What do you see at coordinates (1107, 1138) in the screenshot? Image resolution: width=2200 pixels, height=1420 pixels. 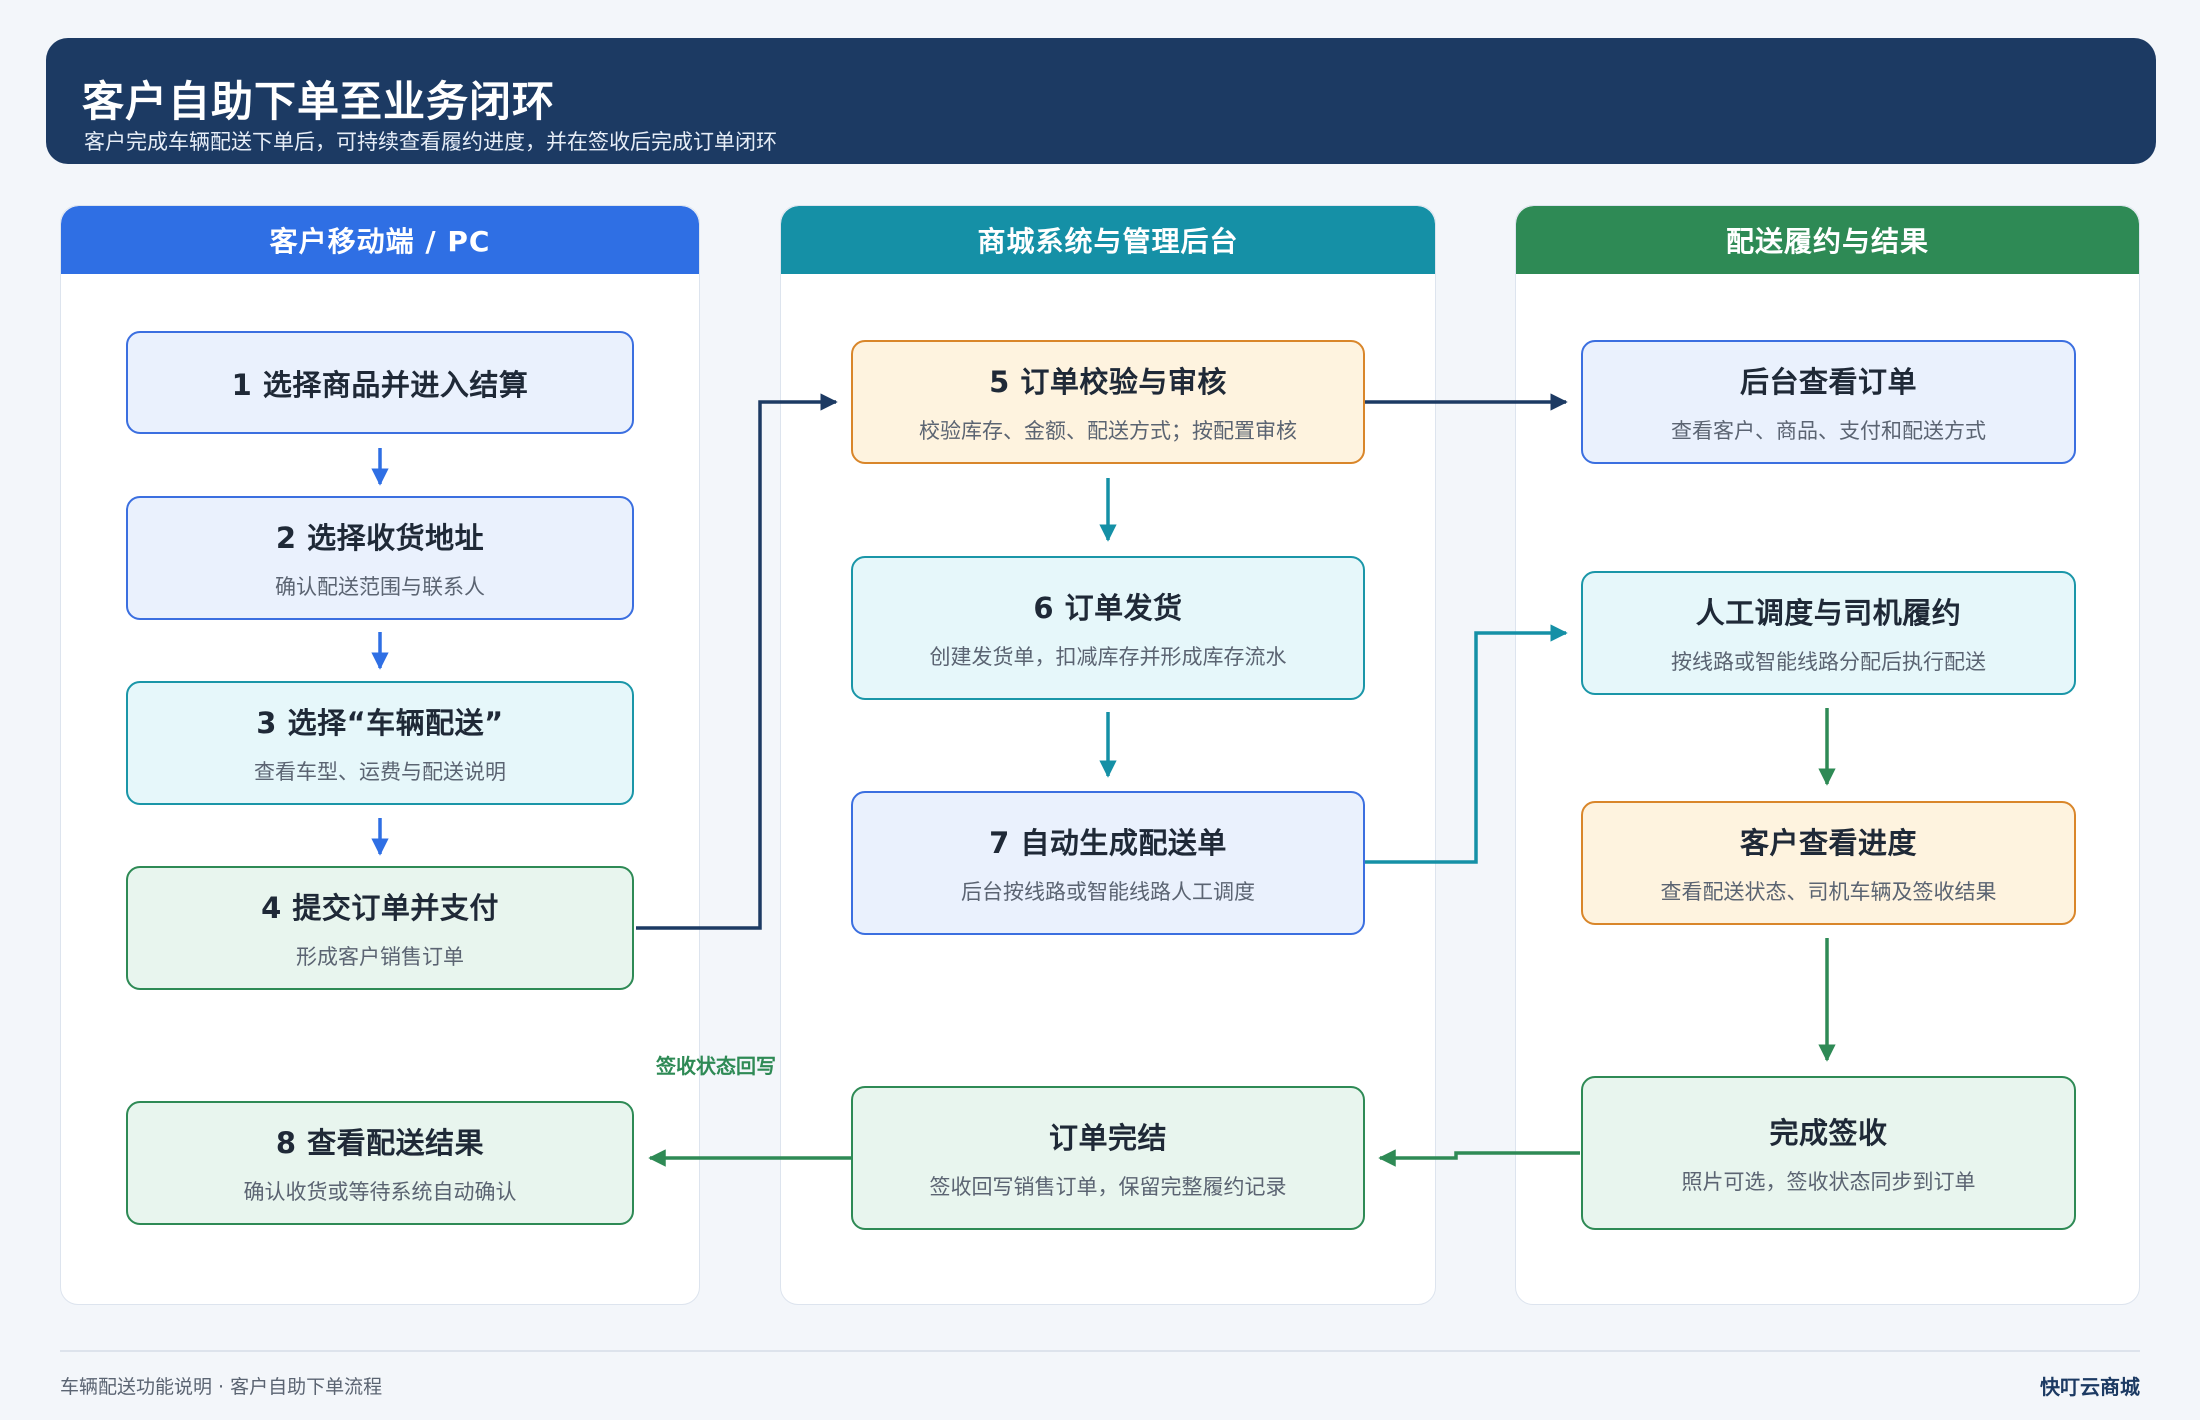 I see `node-order-complete-title: 订单完结` at bounding box center [1107, 1138].